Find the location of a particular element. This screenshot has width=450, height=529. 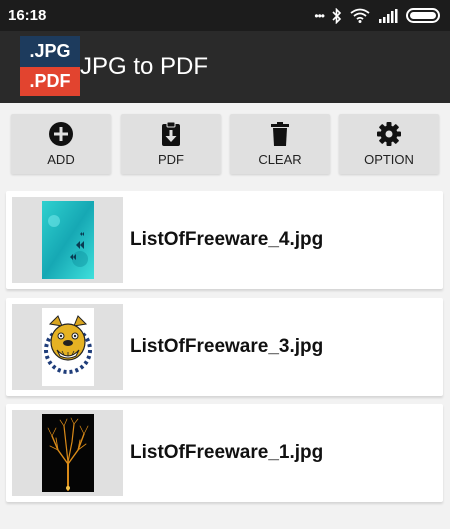

status-time: 16:18 is located at coordinates (27, 15).